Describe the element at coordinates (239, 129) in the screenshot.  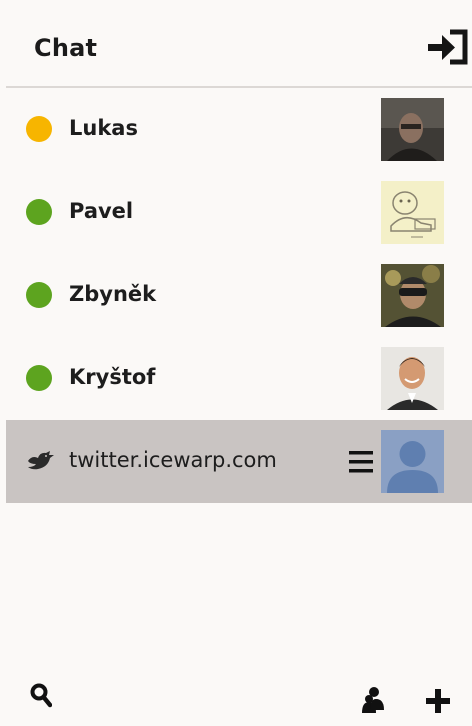
I see `contact-item-lukas: Lukas` at that location.